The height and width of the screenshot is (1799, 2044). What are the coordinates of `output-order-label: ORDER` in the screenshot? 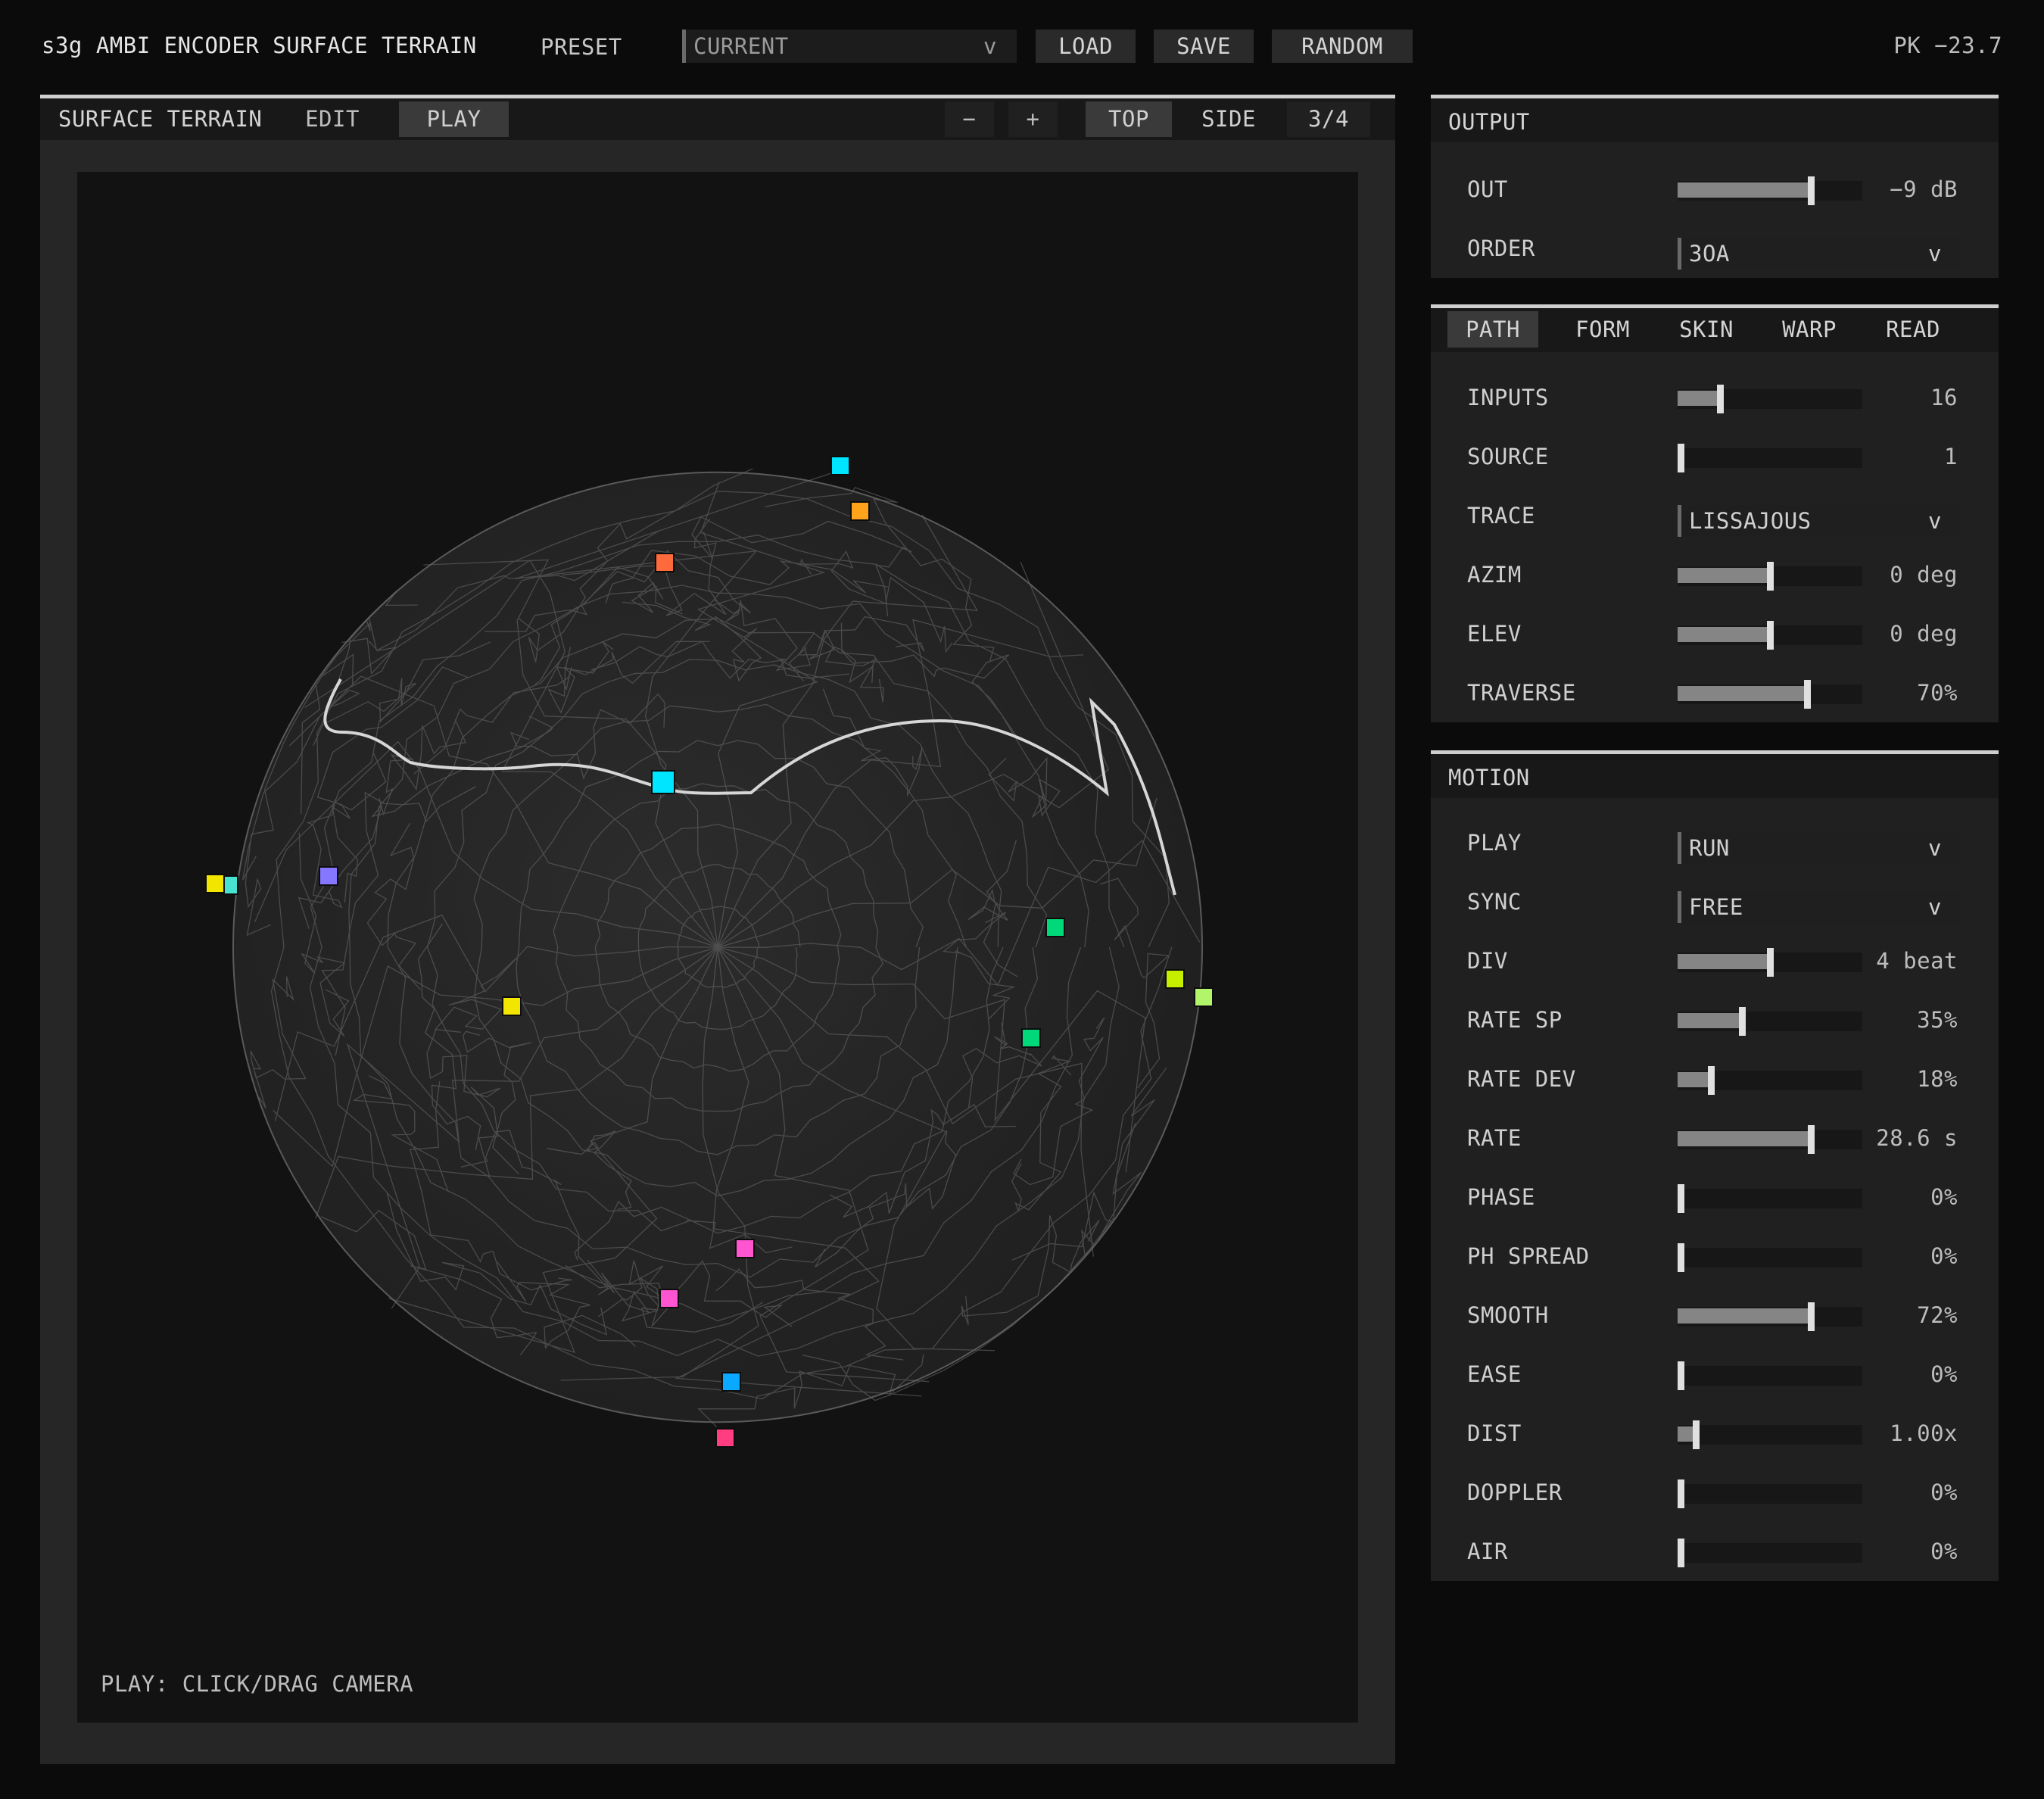 It's located at (1501, 248).